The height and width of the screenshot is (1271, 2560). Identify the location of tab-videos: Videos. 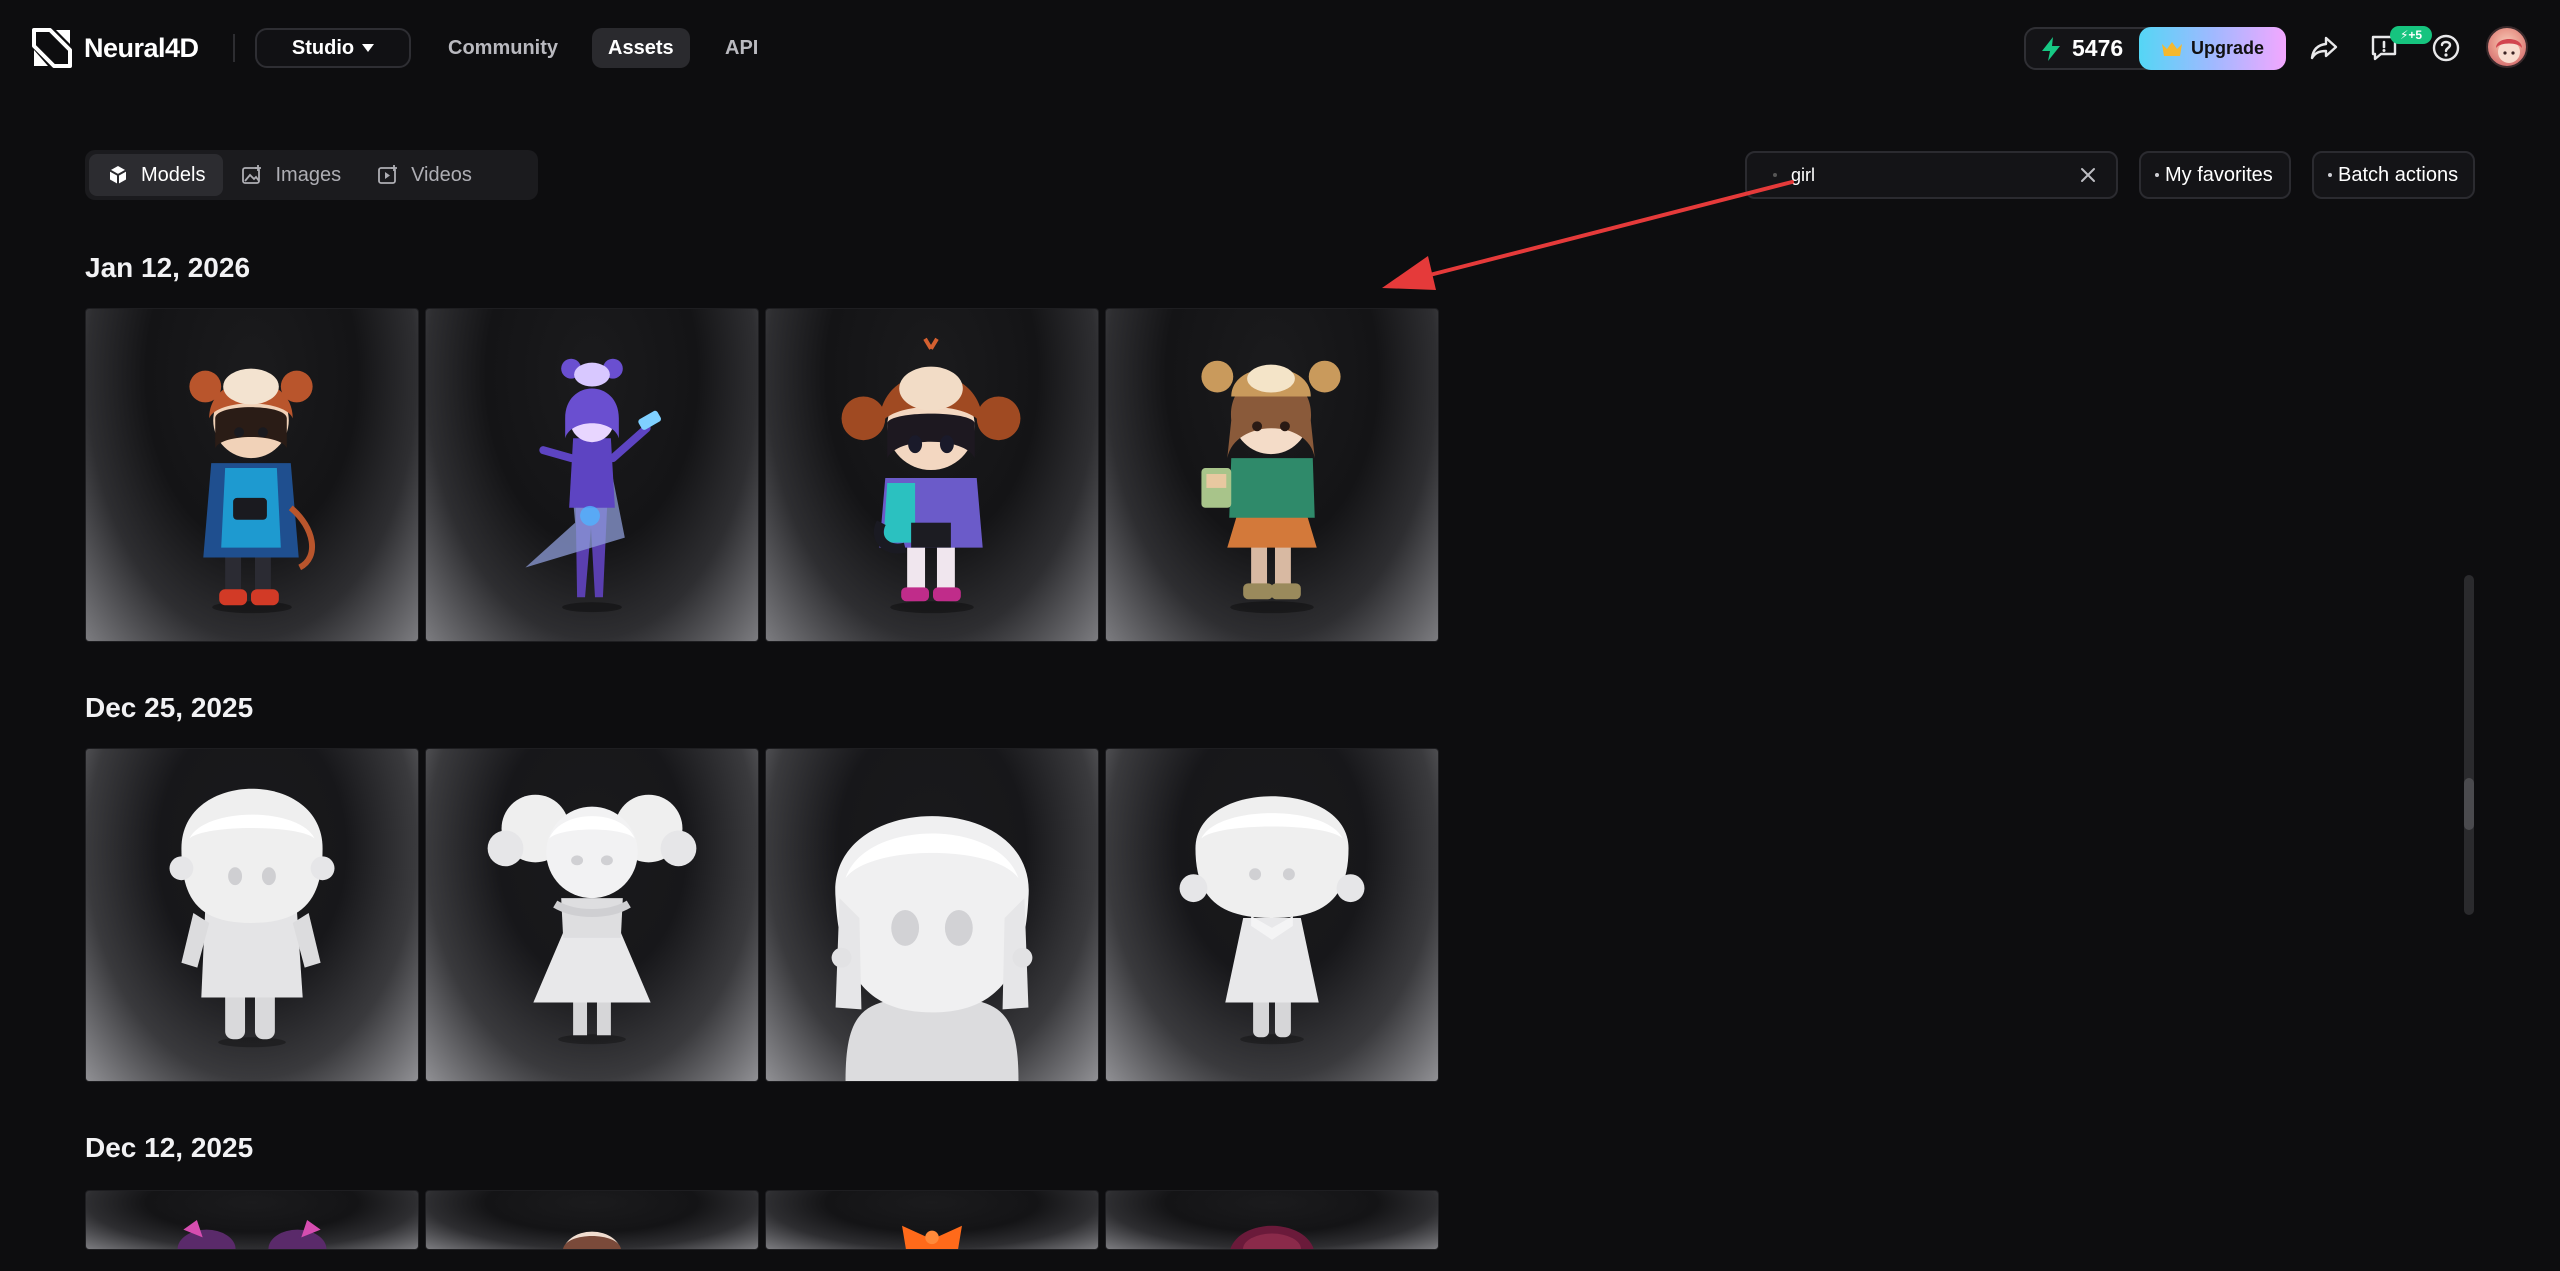
(424, 175).